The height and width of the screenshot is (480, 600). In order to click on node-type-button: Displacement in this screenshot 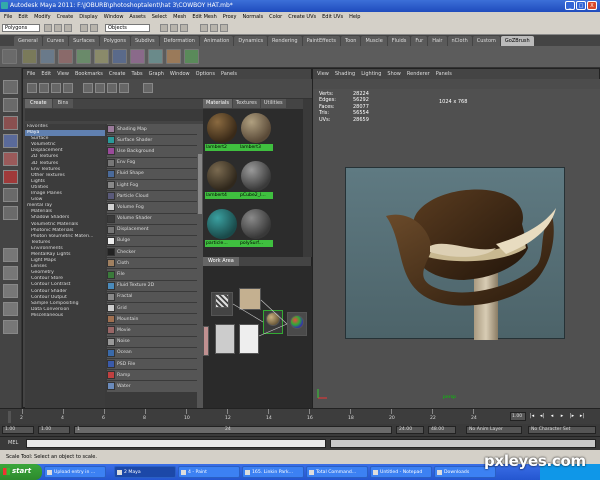, I will do `click(152, 229)`.